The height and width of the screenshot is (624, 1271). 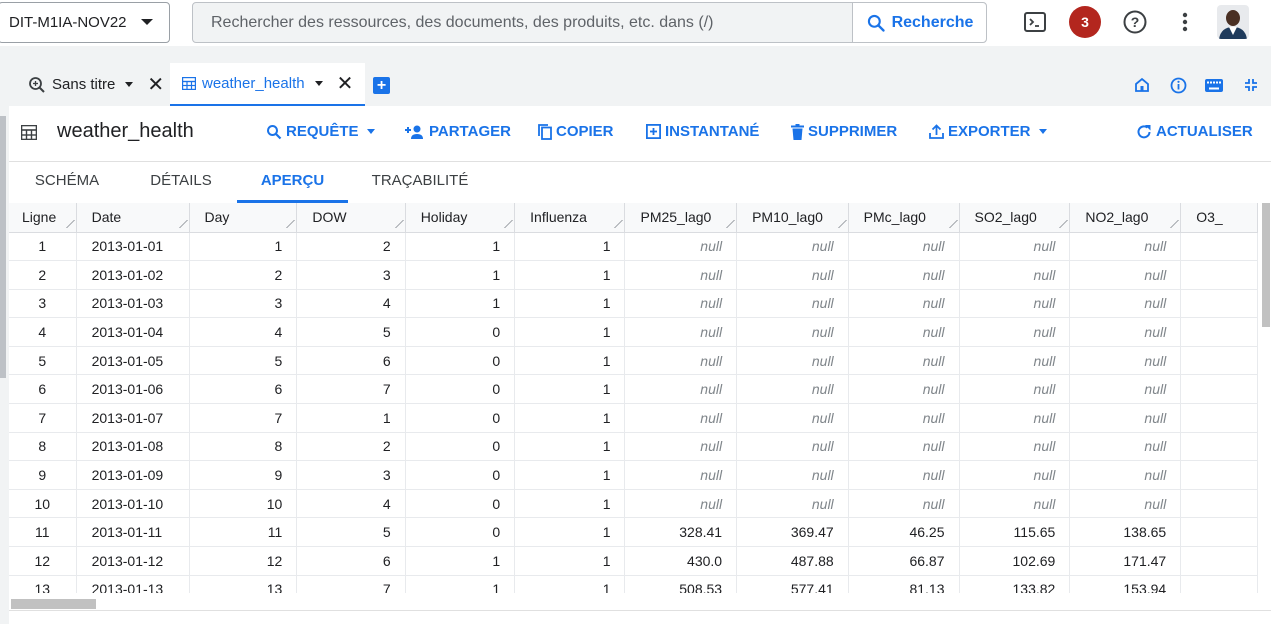 I want to click on column-header: PM10_lag0, so click(x=792, y=218).